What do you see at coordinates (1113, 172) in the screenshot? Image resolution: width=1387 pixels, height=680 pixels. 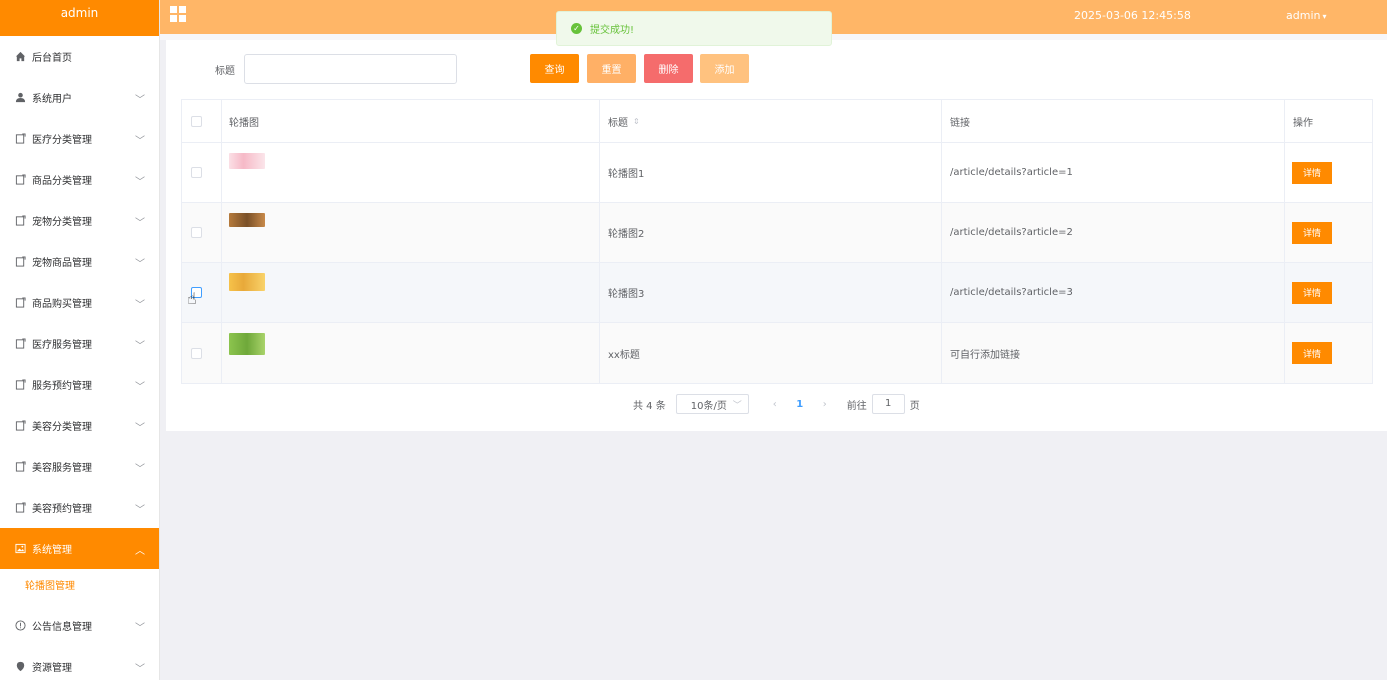 I see `row-link: /article/details?article=1` at bounding box center [1113, 172].